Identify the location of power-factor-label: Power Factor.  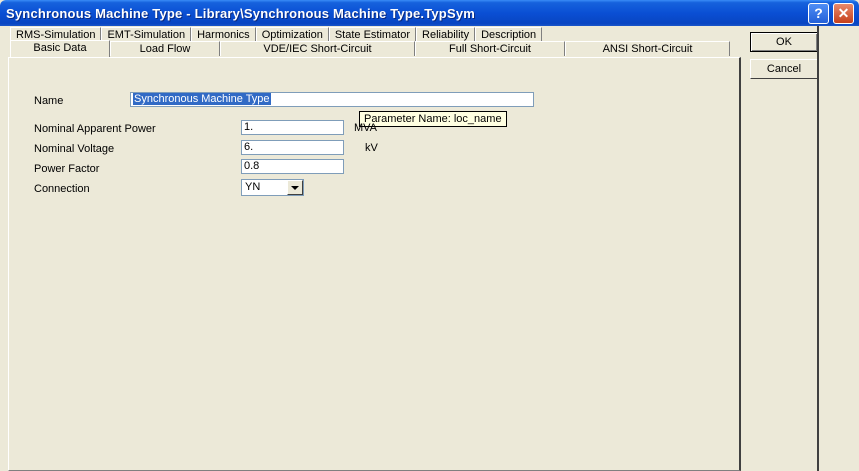
(67, 169).